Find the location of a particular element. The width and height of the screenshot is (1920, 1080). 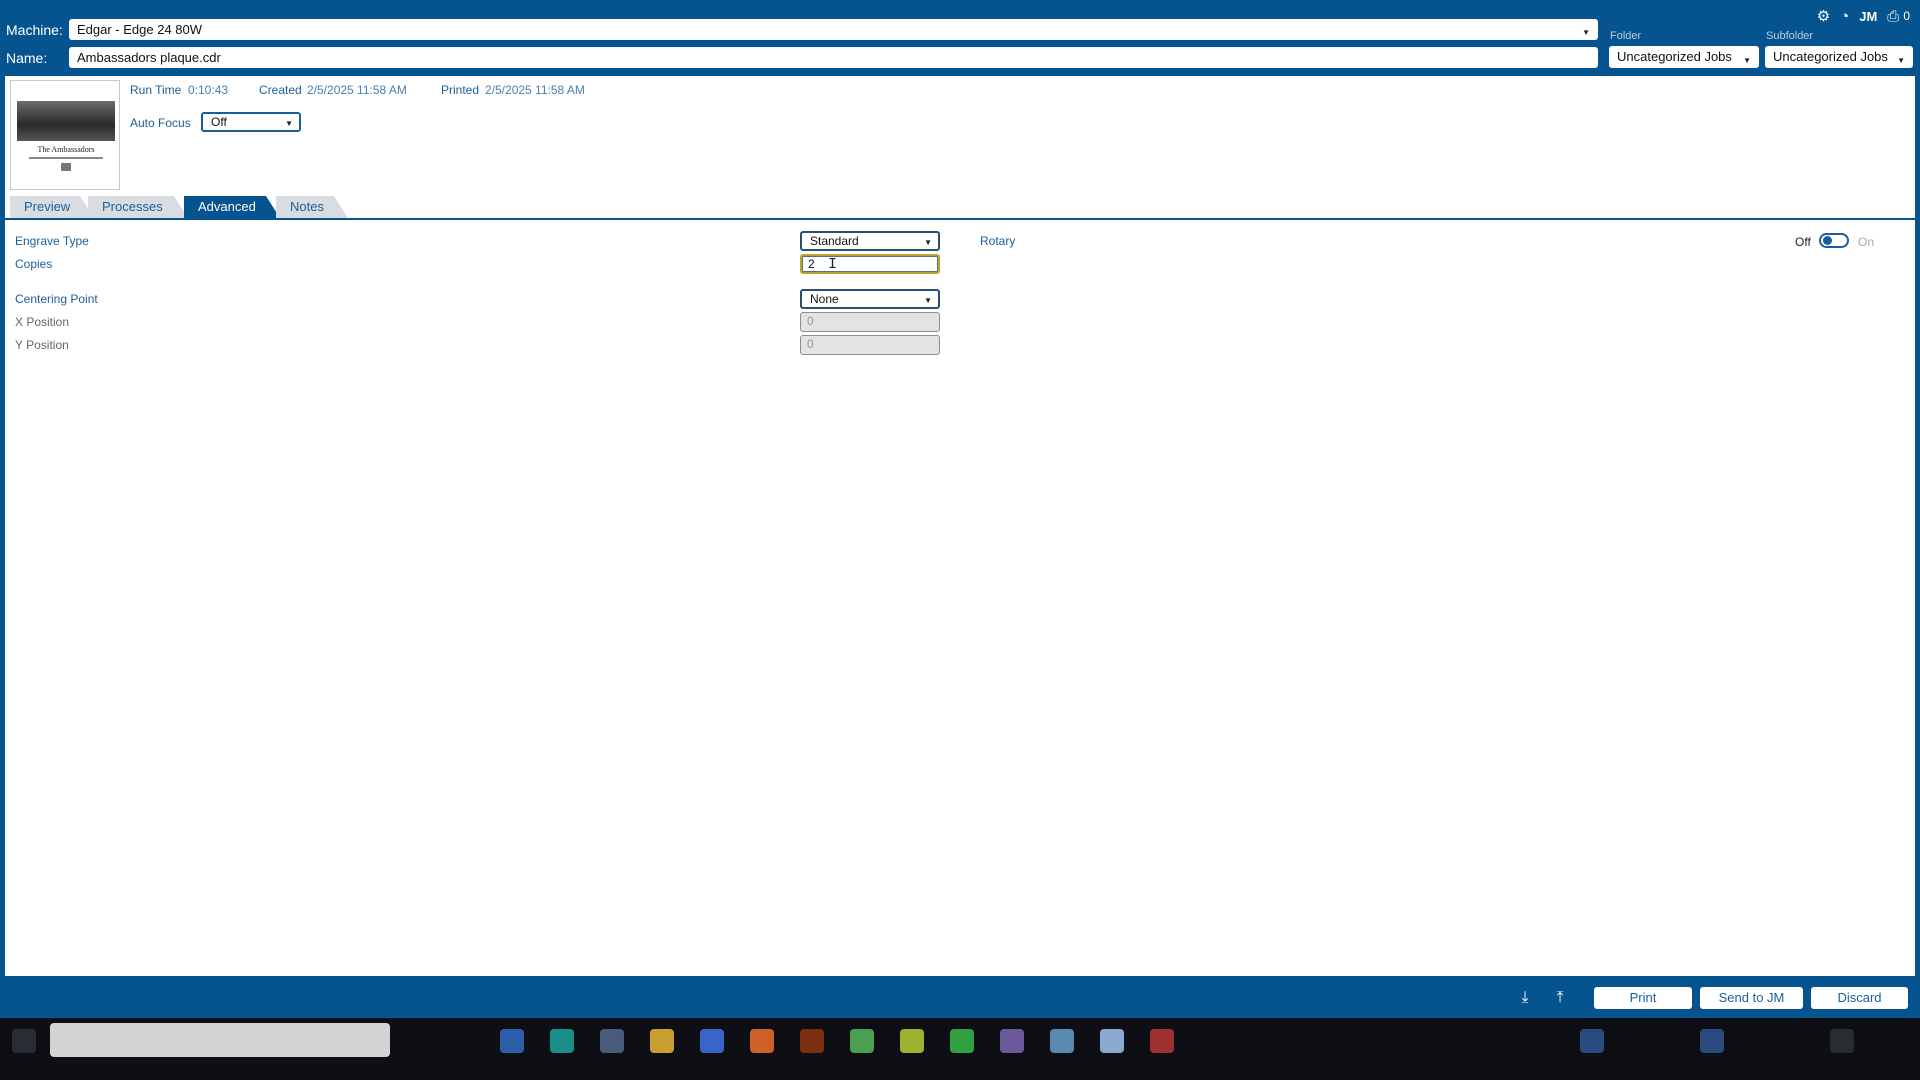

export-icon: ⤒ is located at coordinates (1560, 998).